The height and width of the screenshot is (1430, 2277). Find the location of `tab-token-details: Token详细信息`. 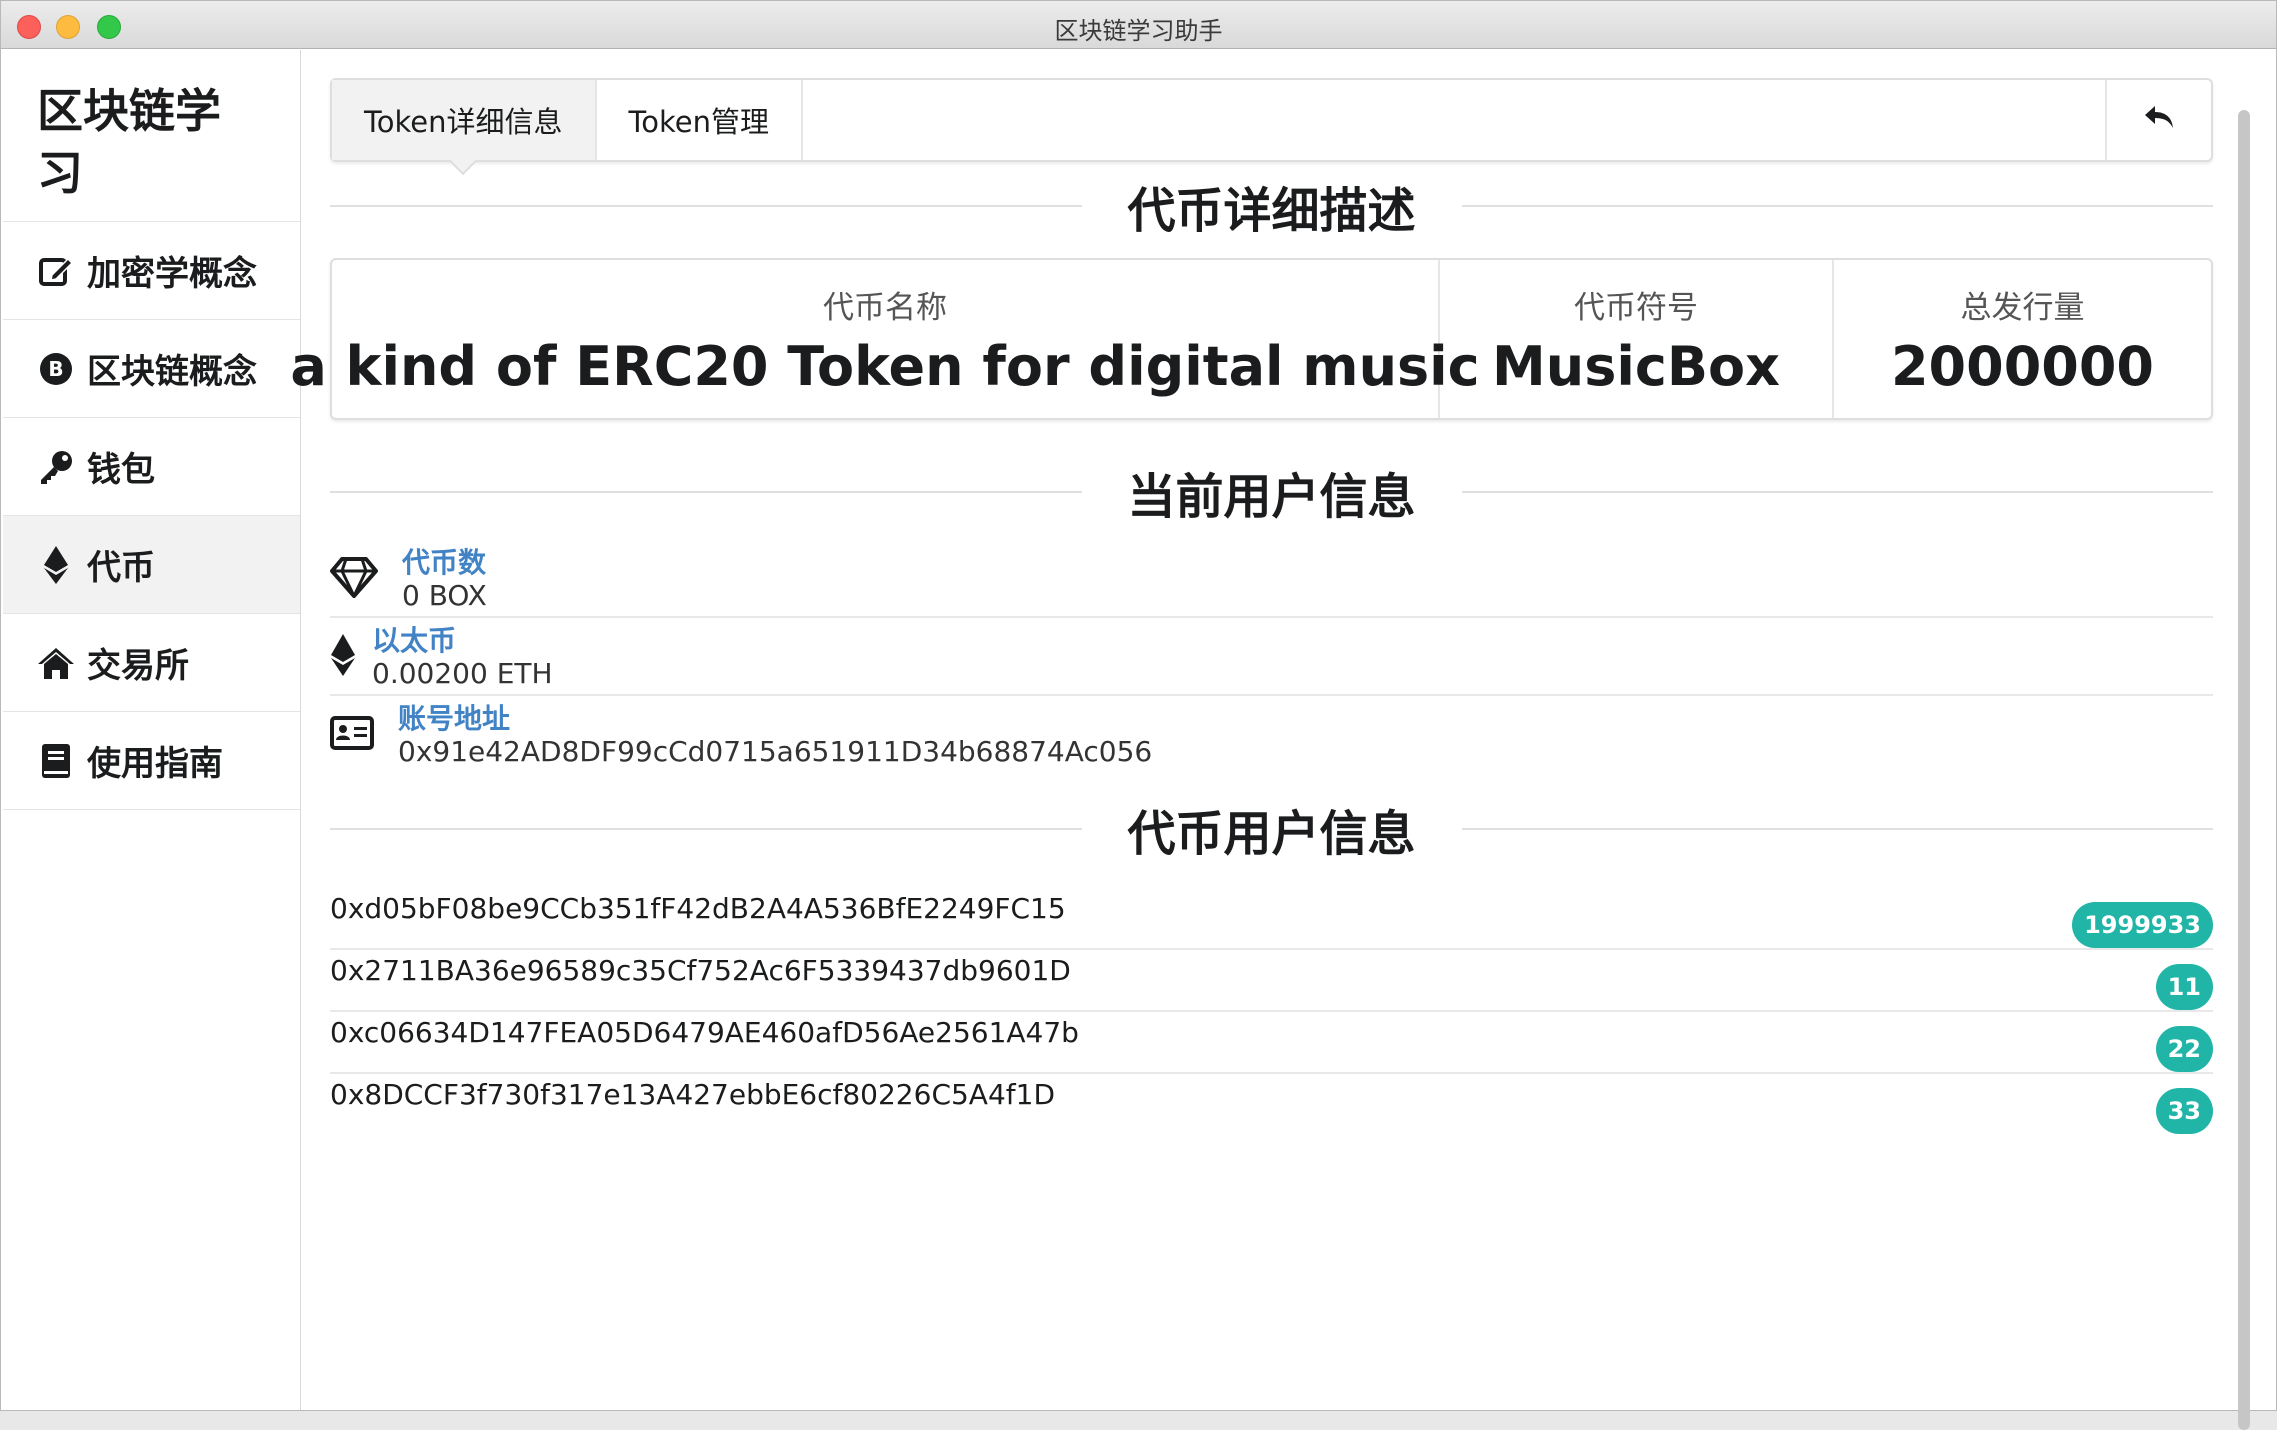

tab-token-details: Token详细信息 is located at coordinates (464, 120).